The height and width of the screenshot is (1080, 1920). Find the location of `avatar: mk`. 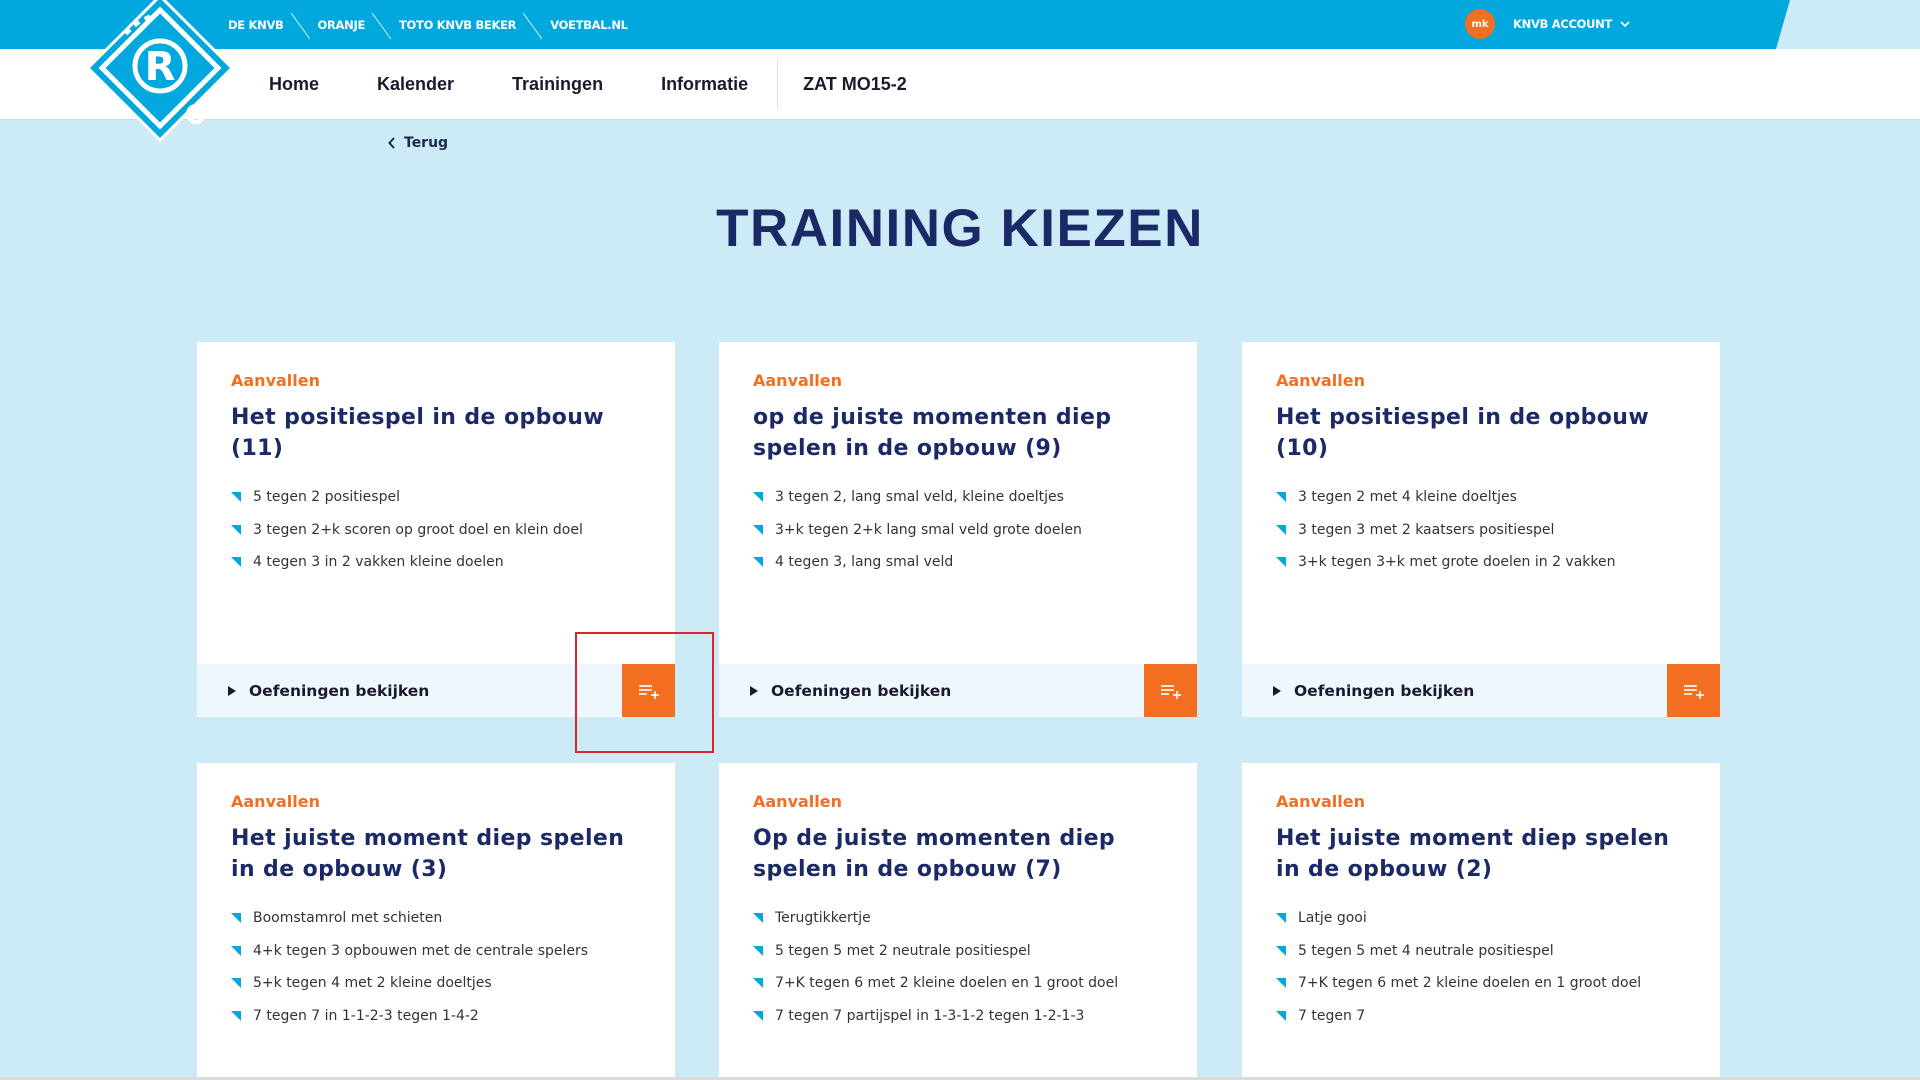

avatar: mk is located at coordinates (1480, 24).